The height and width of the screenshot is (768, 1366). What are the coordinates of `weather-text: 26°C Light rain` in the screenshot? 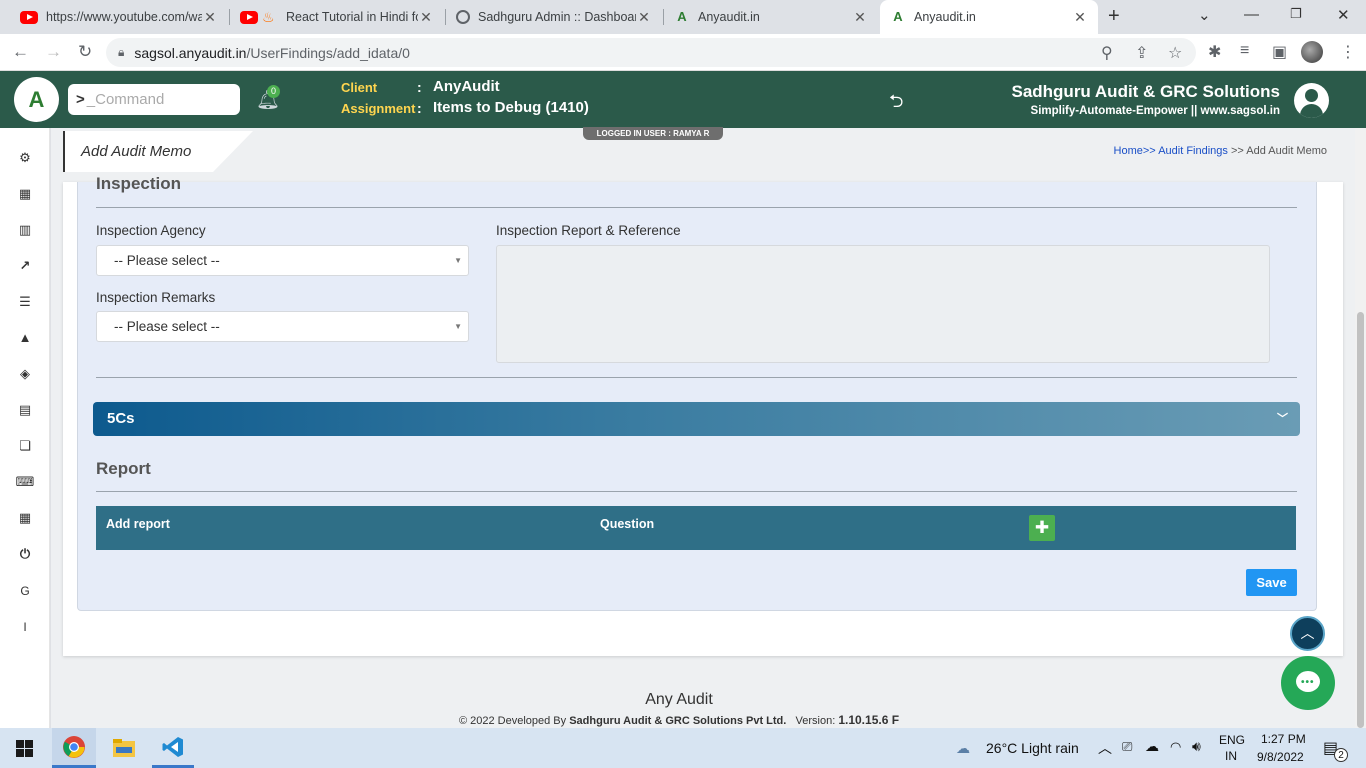 It's located at (1032, 748).